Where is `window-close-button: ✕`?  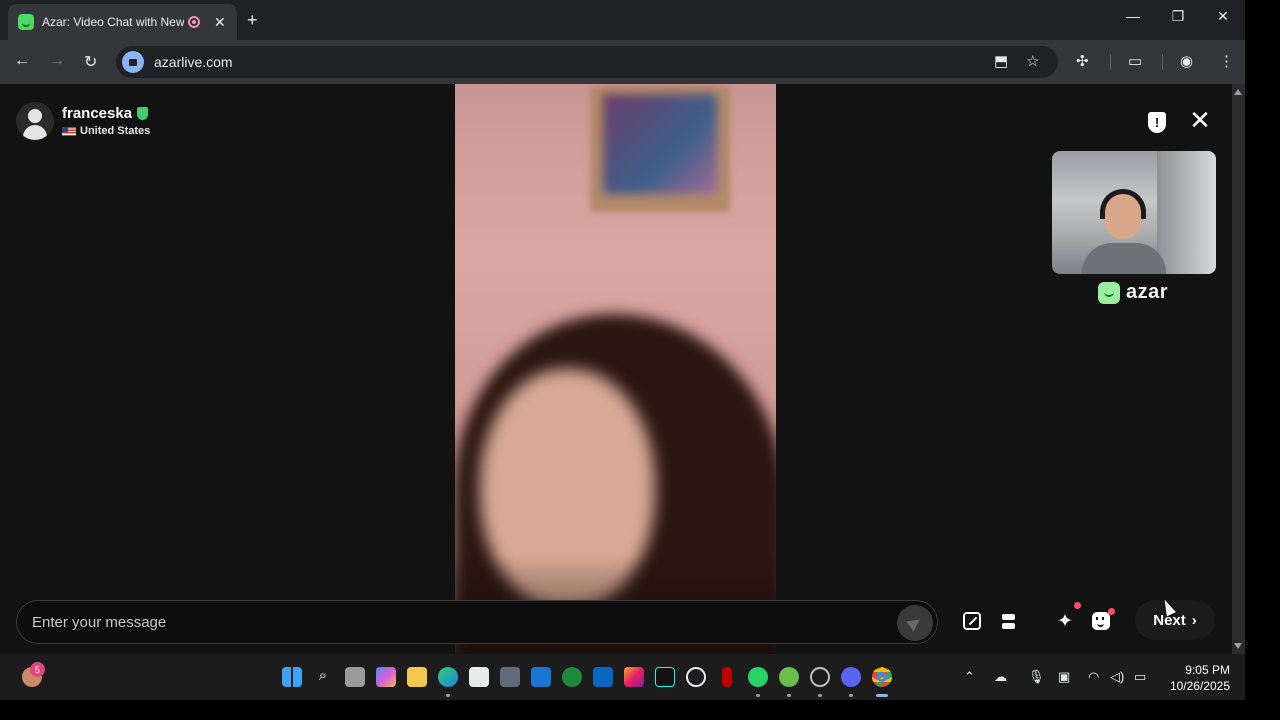 window-close-button: ✕ is located at coordinates (1223, 16).